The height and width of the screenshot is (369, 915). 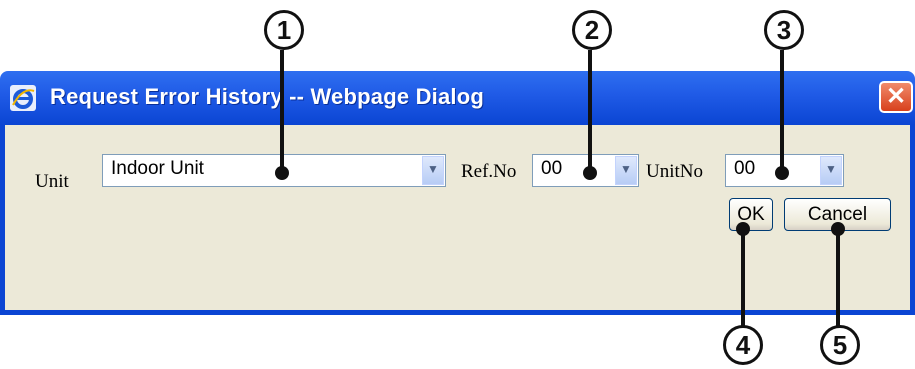 What do you see at coordinates (284, 30) in the screenshot?
I see `callout-1: 1` at bounding box center [284, 30].